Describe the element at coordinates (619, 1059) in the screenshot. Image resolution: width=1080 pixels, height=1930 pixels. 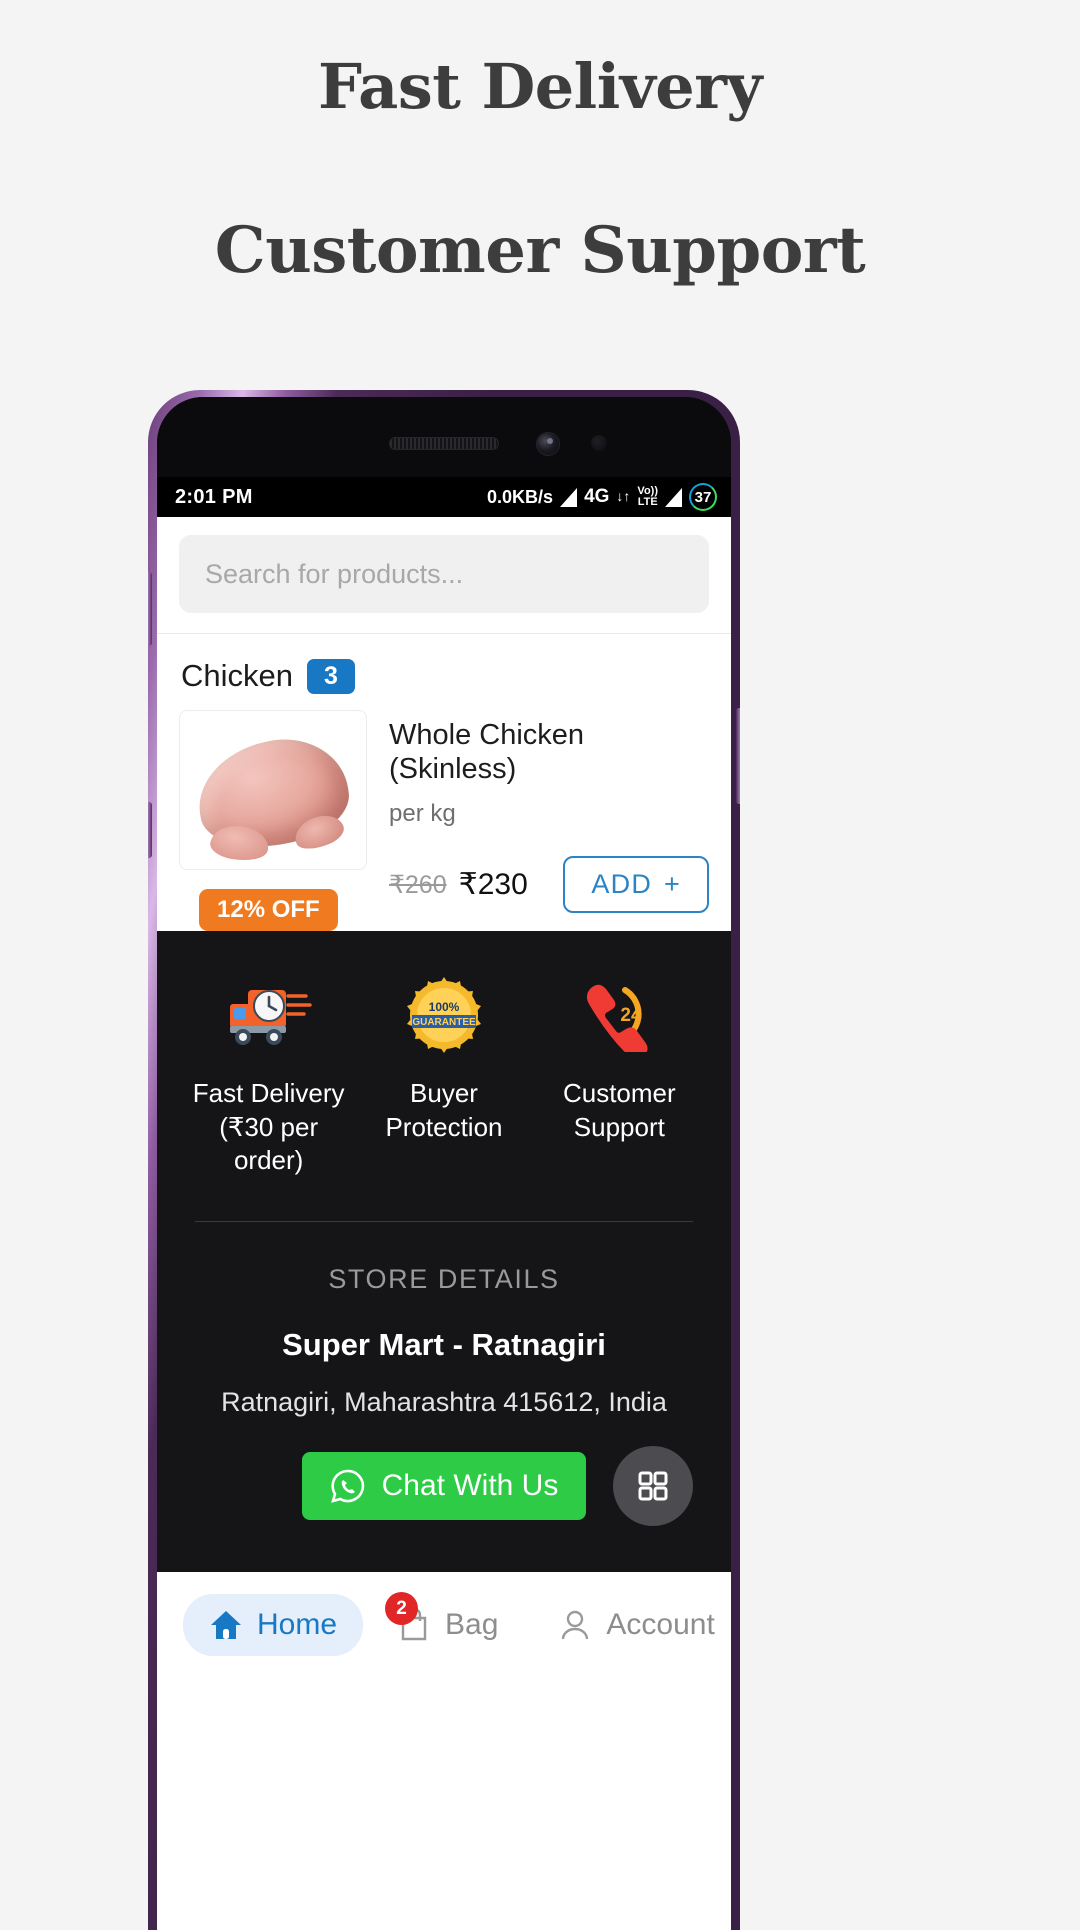
I see `feature-customer-support: 24 Customer Support` at that location.